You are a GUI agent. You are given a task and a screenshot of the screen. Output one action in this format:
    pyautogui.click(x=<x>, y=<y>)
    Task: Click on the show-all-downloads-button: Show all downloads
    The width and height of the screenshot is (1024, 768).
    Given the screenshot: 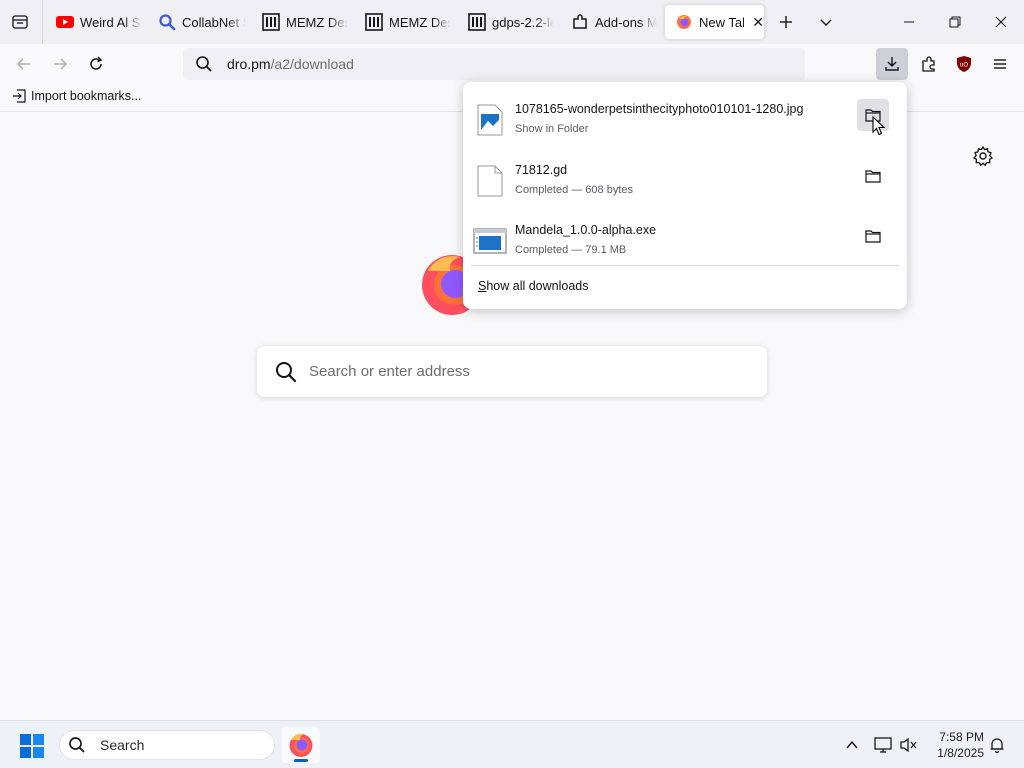 What is the action you would take?
    pyautogui.click(x=533, y=286)
    